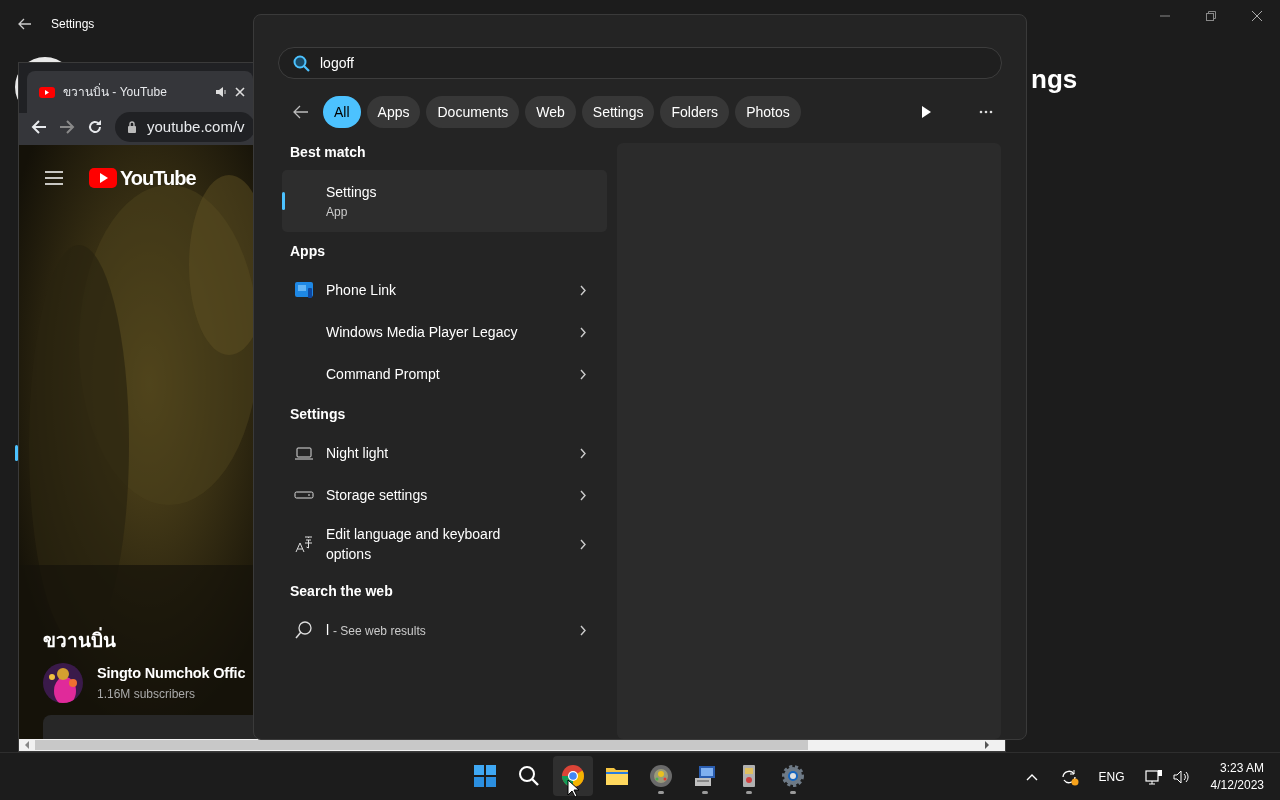 The image size is (1280, 800). What do you see at coordinates (987, 745) in the screenshot?
I see `scroll-right-icon` at bounding box center [987, 745].